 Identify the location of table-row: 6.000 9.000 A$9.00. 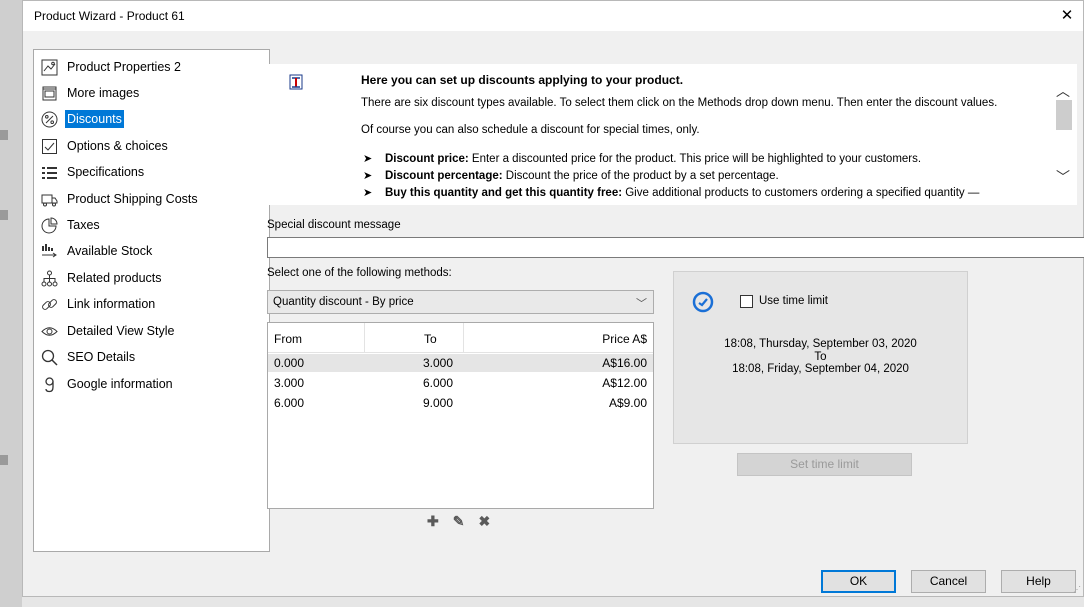
(460, 403).